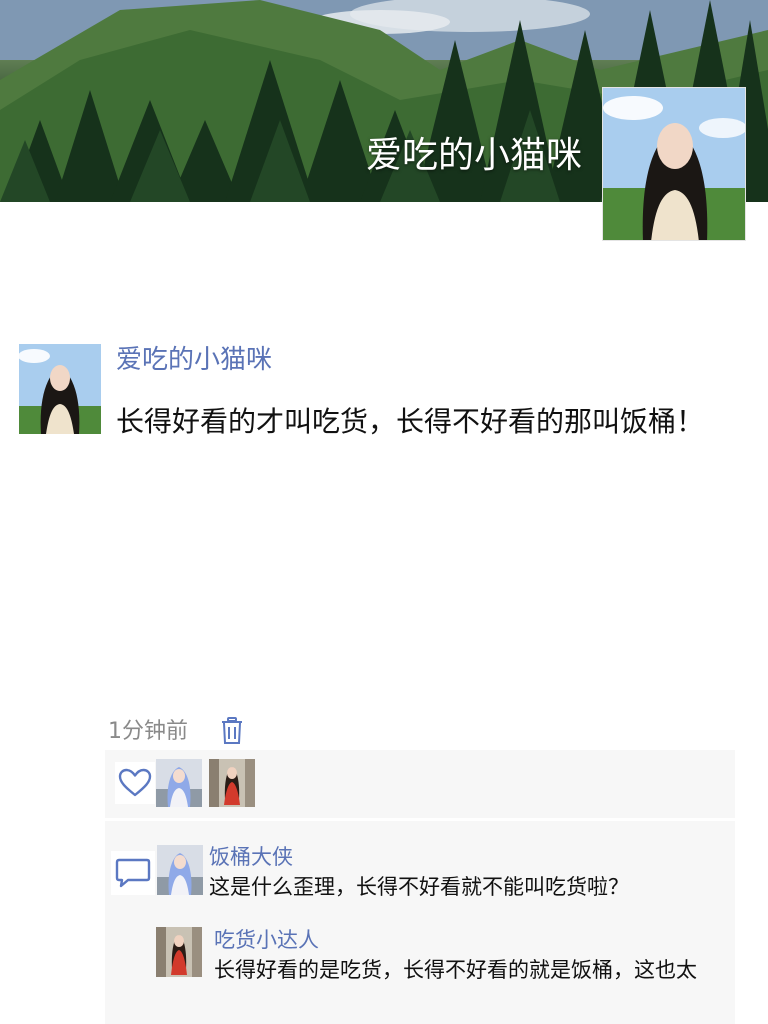  What do you see at coordinates (420, 784) in the screenshot?
I see `likes-panel` at bounding box center [420, 784].